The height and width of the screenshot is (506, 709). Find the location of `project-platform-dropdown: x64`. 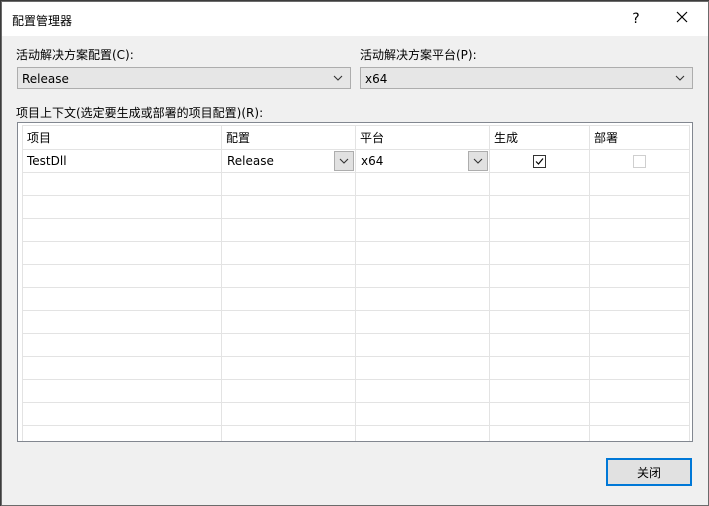

project-platform-dropdown: x64 is located at coordinates (423, 161).